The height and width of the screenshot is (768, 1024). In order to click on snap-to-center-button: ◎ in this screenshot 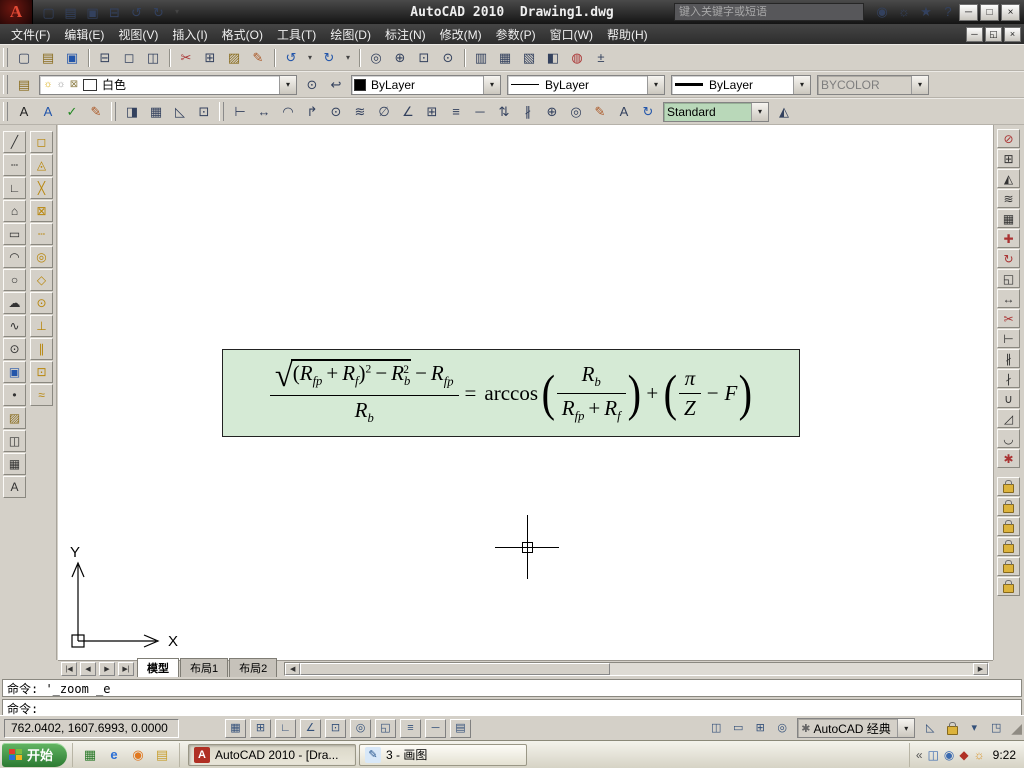, I will do `click(41, 257)`.